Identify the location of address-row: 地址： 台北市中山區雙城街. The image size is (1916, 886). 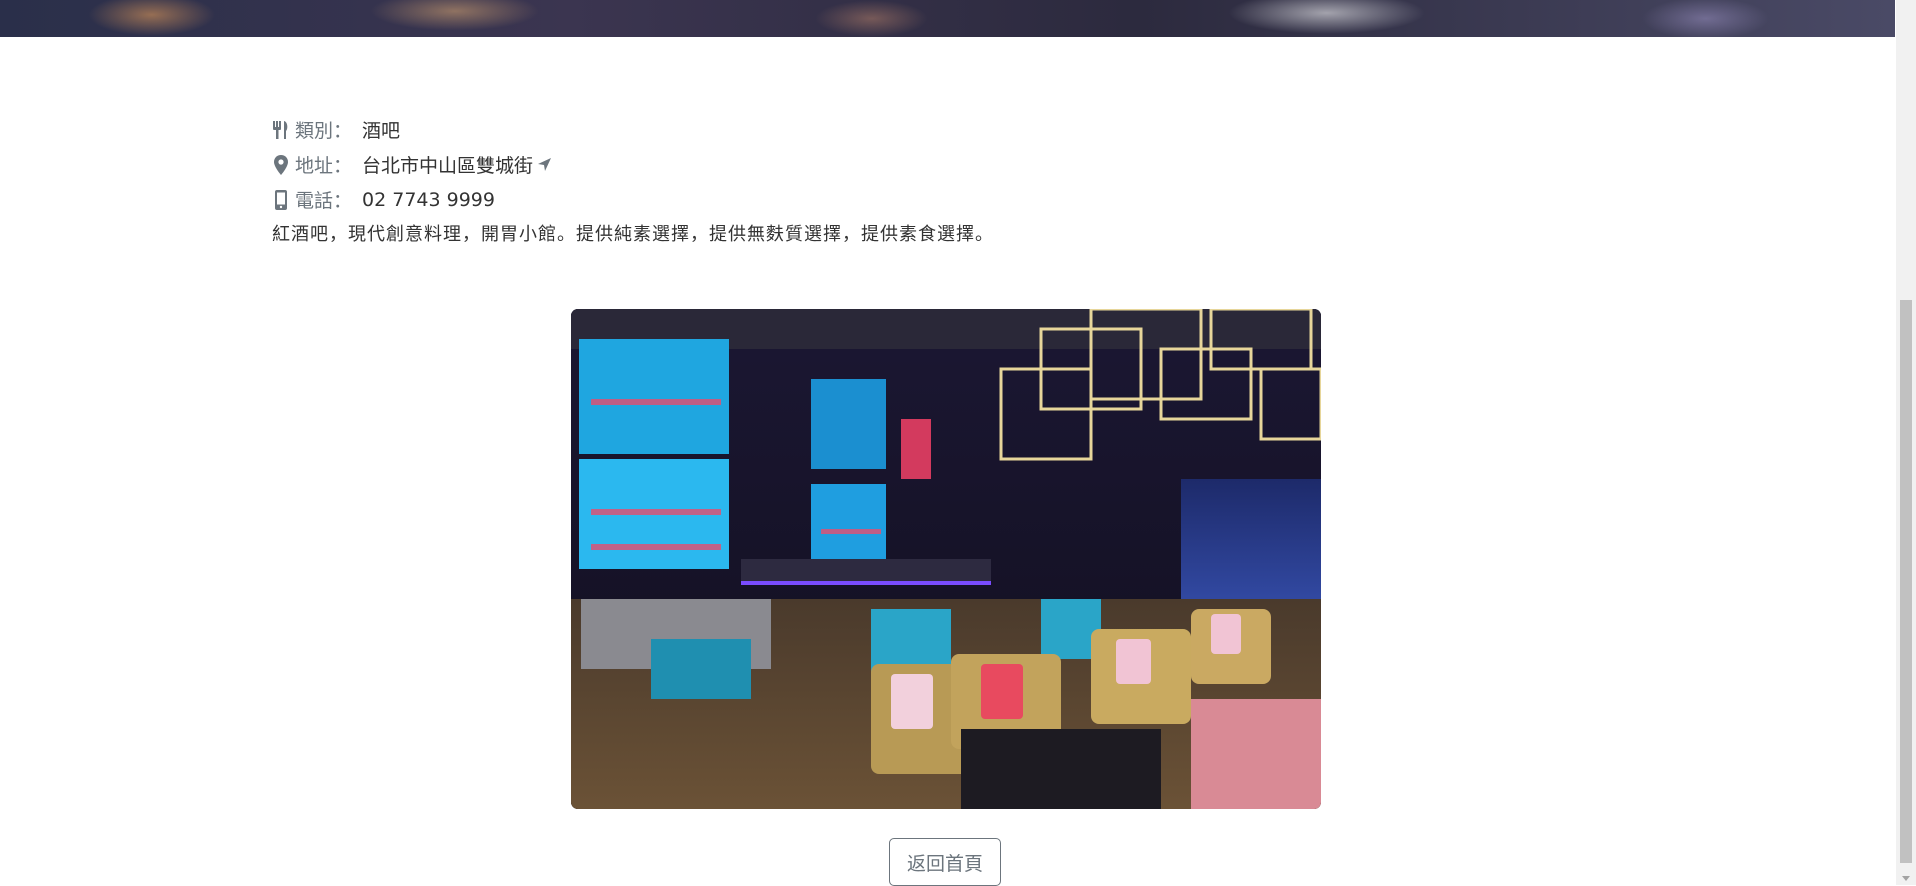
(633, 164).